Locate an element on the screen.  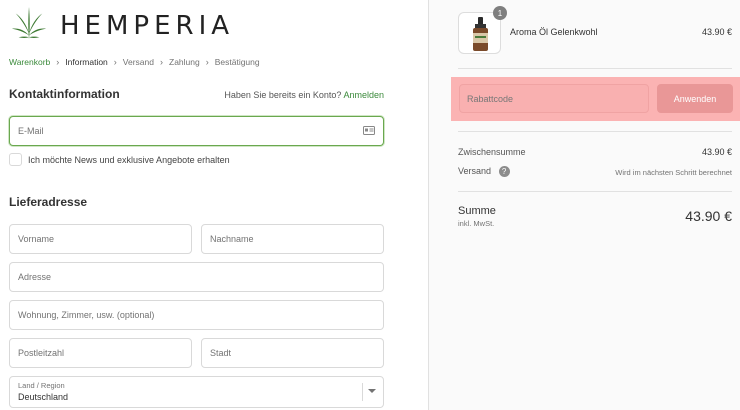
product-price: 43.90 € is located at coordinates (716, 32).